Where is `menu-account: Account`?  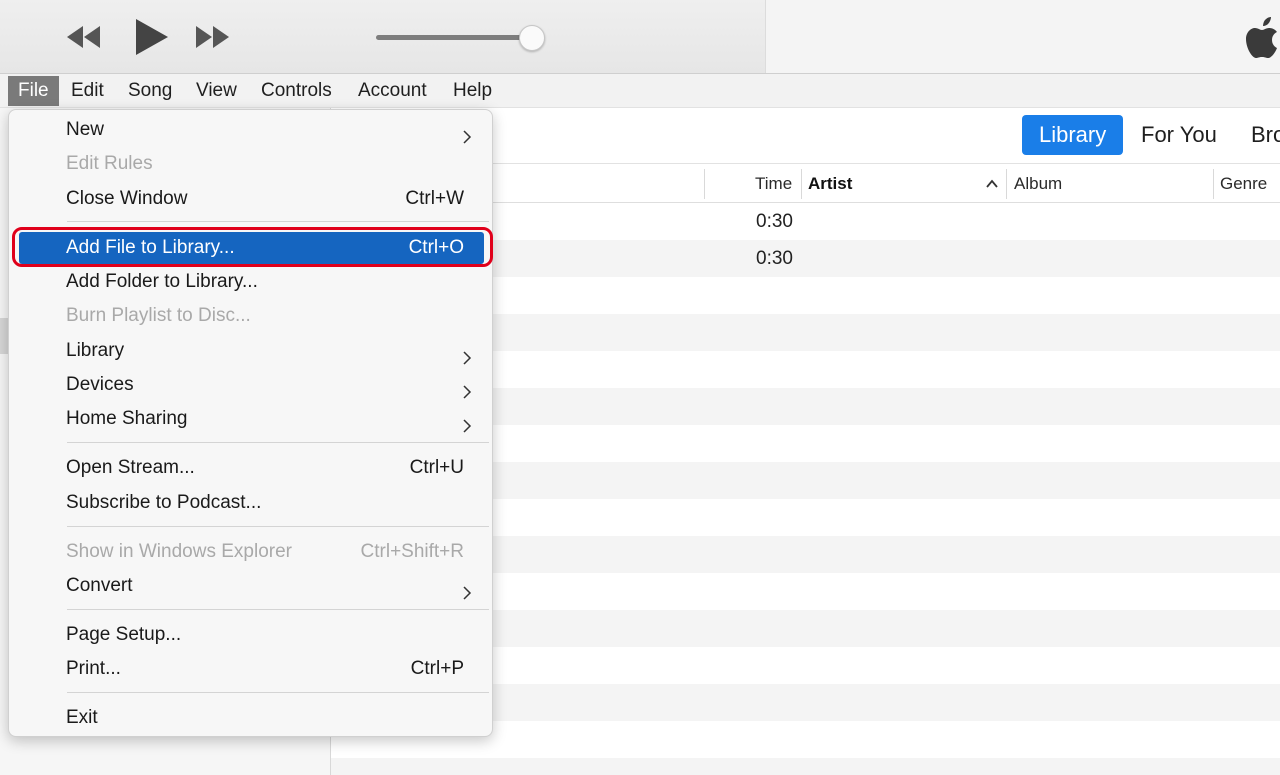
menu-account: Account is located at coordinates (392, 91).